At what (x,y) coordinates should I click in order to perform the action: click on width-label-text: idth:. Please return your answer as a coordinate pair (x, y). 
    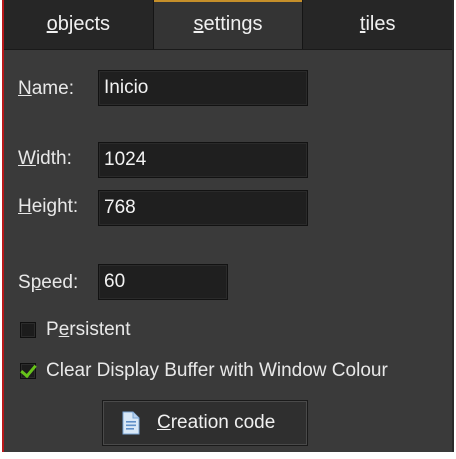
    Looking at the image, I should click on (53, 158).